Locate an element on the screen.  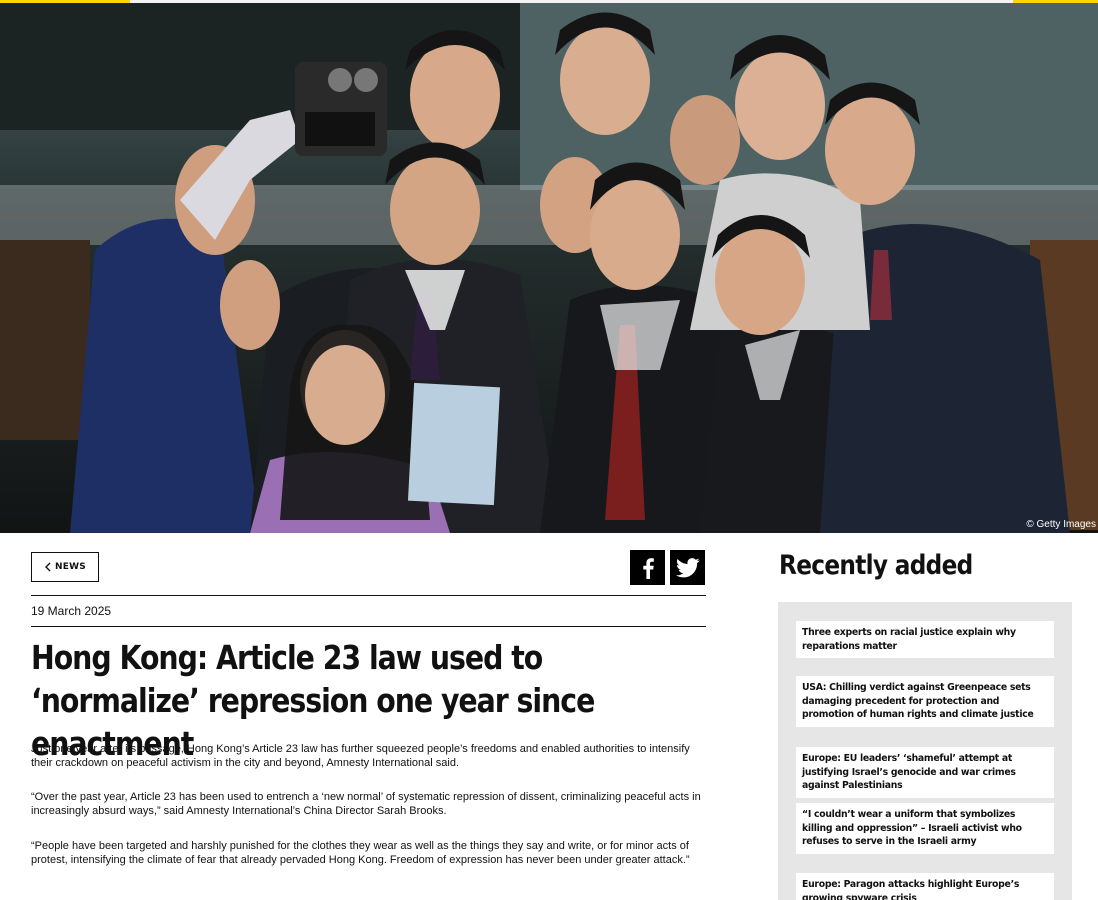
news-back-button: NEWS is located at coordinates (65, 567).